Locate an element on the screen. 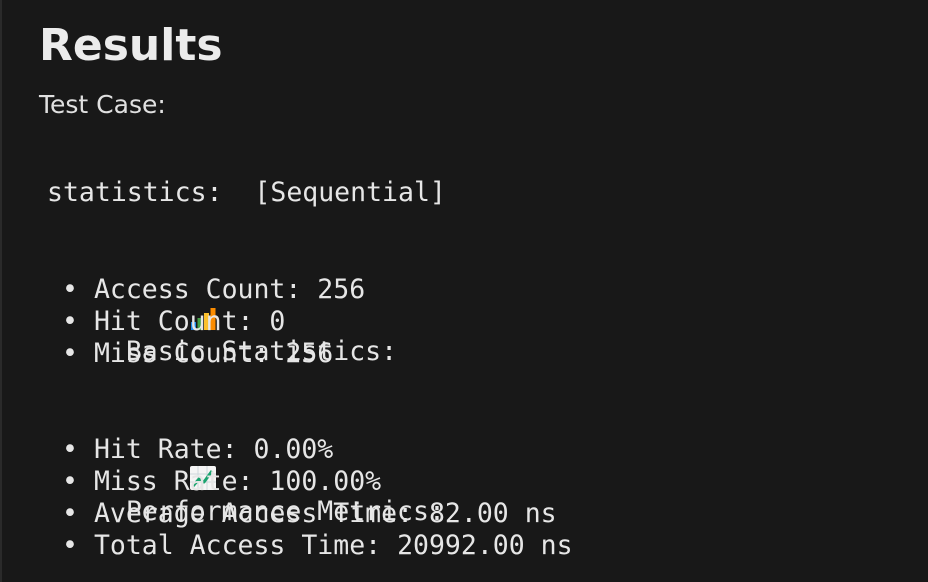  miss-count: Miss Count: 256 is located at coordinates (213, 353).